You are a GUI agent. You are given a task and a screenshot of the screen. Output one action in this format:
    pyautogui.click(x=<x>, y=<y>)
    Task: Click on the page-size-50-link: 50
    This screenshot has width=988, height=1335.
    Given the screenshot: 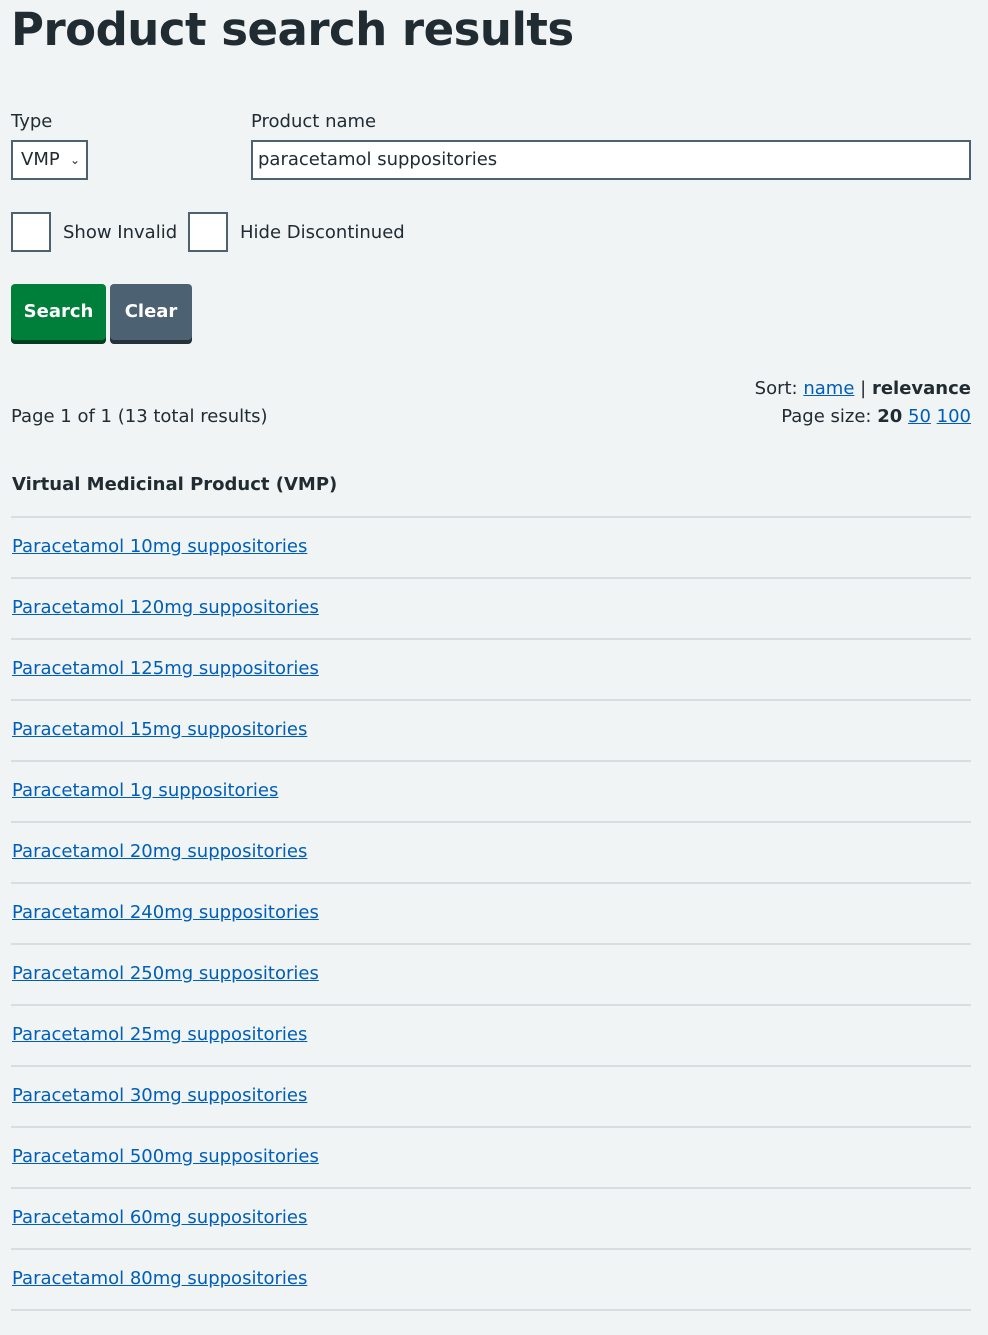 What is the action you would take?
    pyautogui.click(x=919, y=416)
    